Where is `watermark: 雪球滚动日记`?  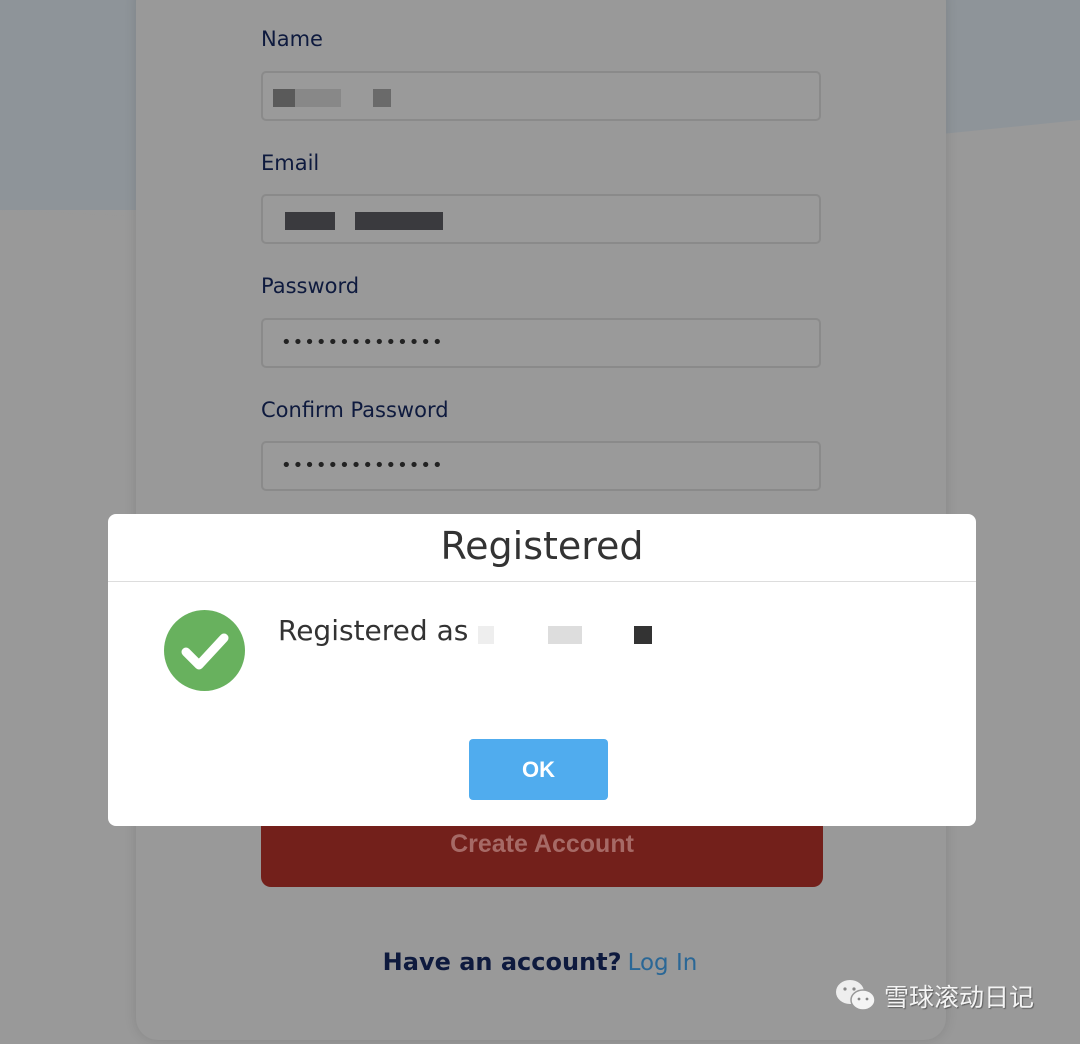
watermark: 雪球滚动日记 is located at coordinates (934, 996).